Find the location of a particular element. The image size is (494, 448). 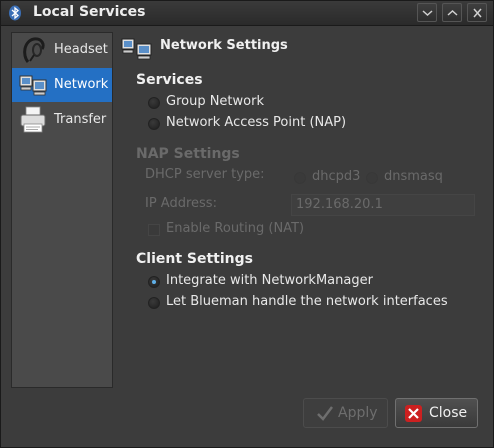

bluetooth-icon is located at coordinates (15, 13).